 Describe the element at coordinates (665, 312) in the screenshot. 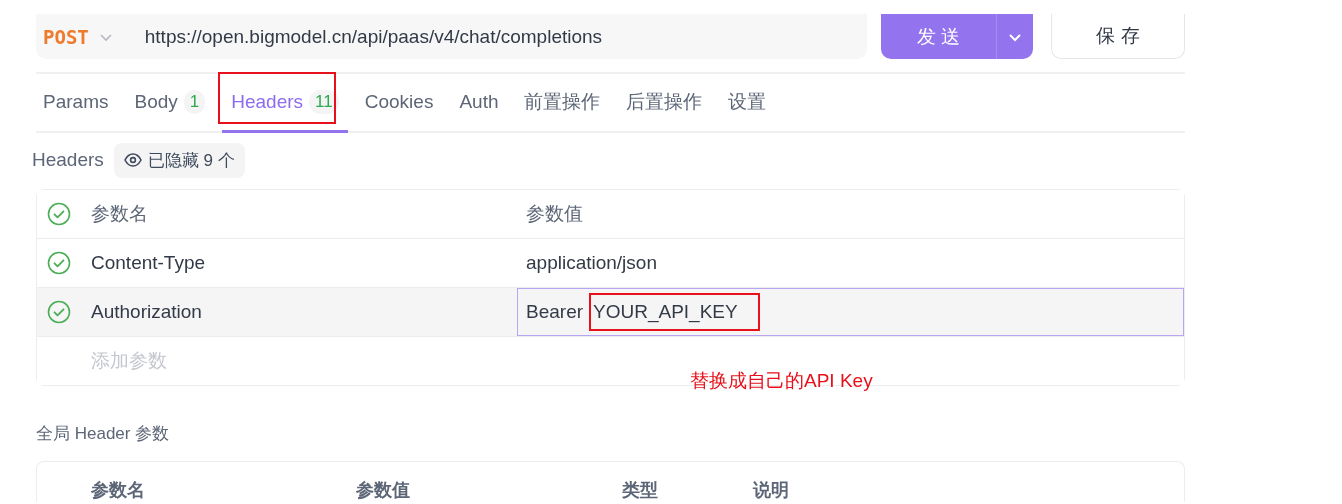

I see `api-key-text: YOUR_API_KEY` at that location.